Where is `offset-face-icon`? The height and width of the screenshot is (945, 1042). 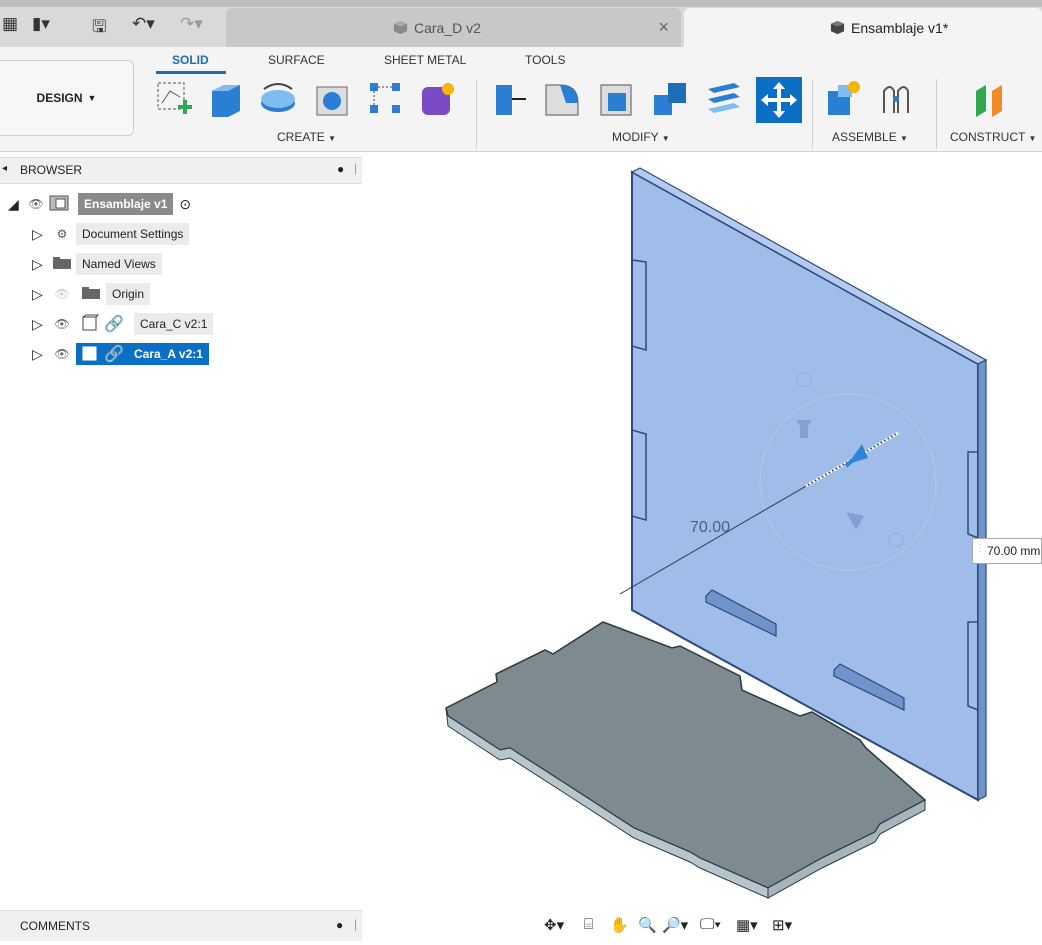 offset-face-icon is located at coordinates (724, 99).